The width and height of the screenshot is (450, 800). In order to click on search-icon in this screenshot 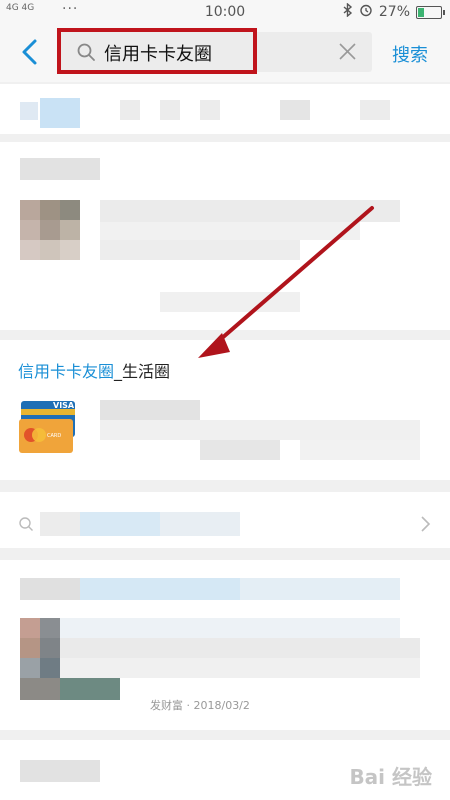, I will do `click(26, 524)`.